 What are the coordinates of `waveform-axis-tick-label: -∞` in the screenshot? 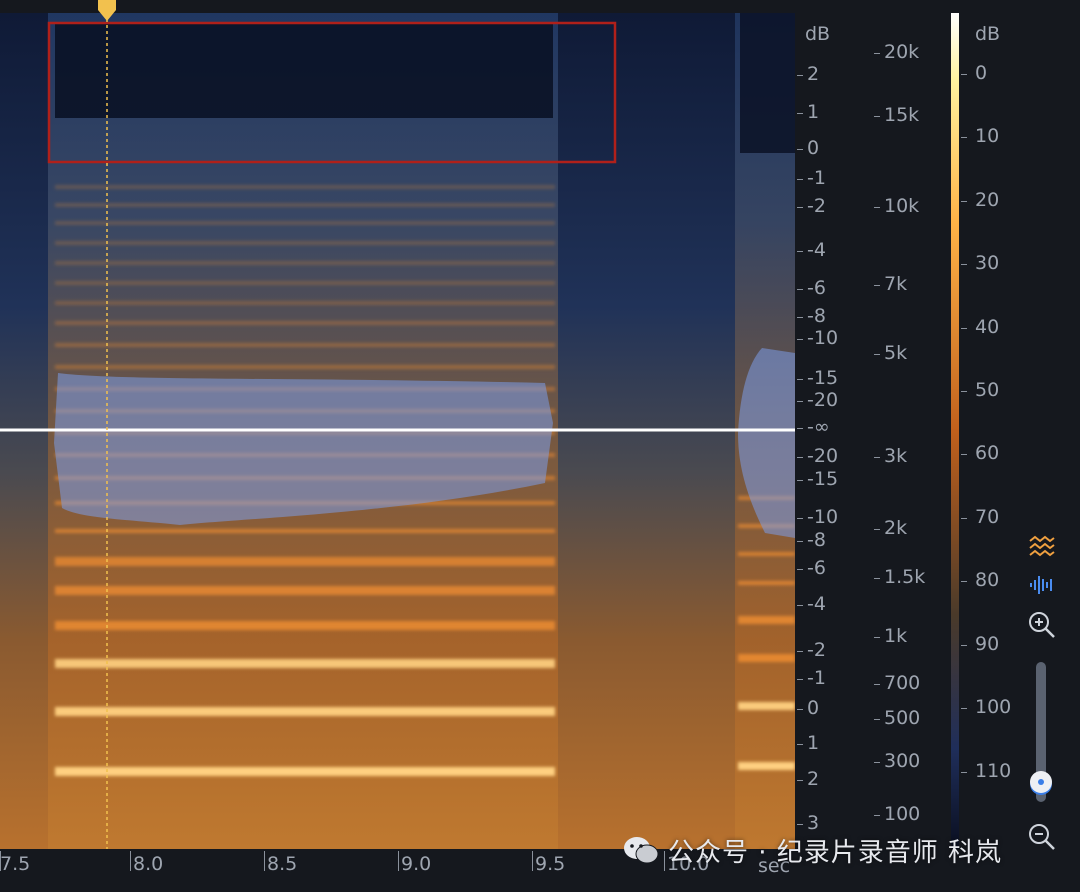 It's located at (818, 427).